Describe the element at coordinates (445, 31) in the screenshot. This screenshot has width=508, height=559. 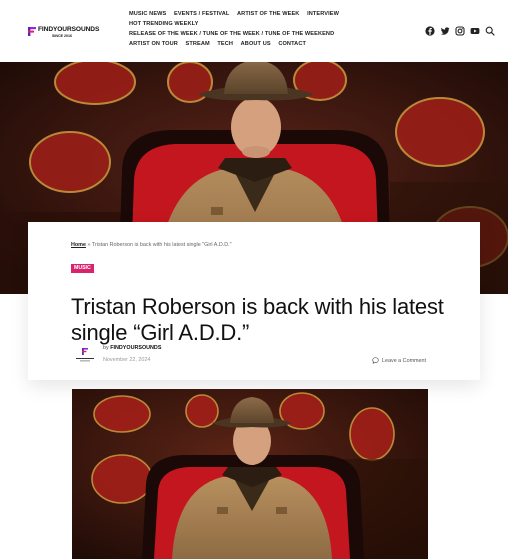
I see `twitter-icon` at that location.